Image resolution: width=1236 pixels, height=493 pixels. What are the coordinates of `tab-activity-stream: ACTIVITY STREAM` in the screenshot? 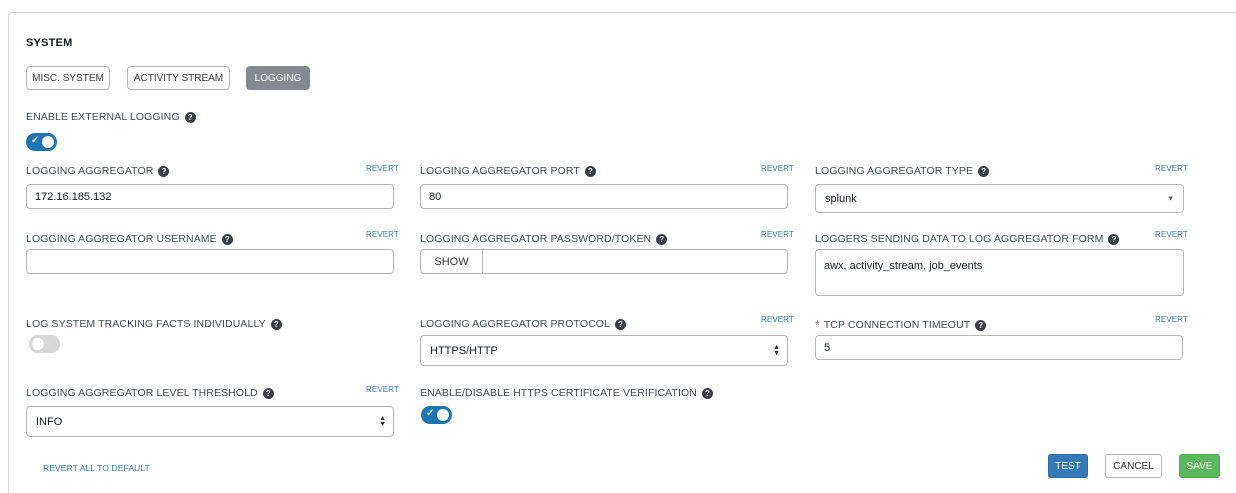 It's located at (178, 78).